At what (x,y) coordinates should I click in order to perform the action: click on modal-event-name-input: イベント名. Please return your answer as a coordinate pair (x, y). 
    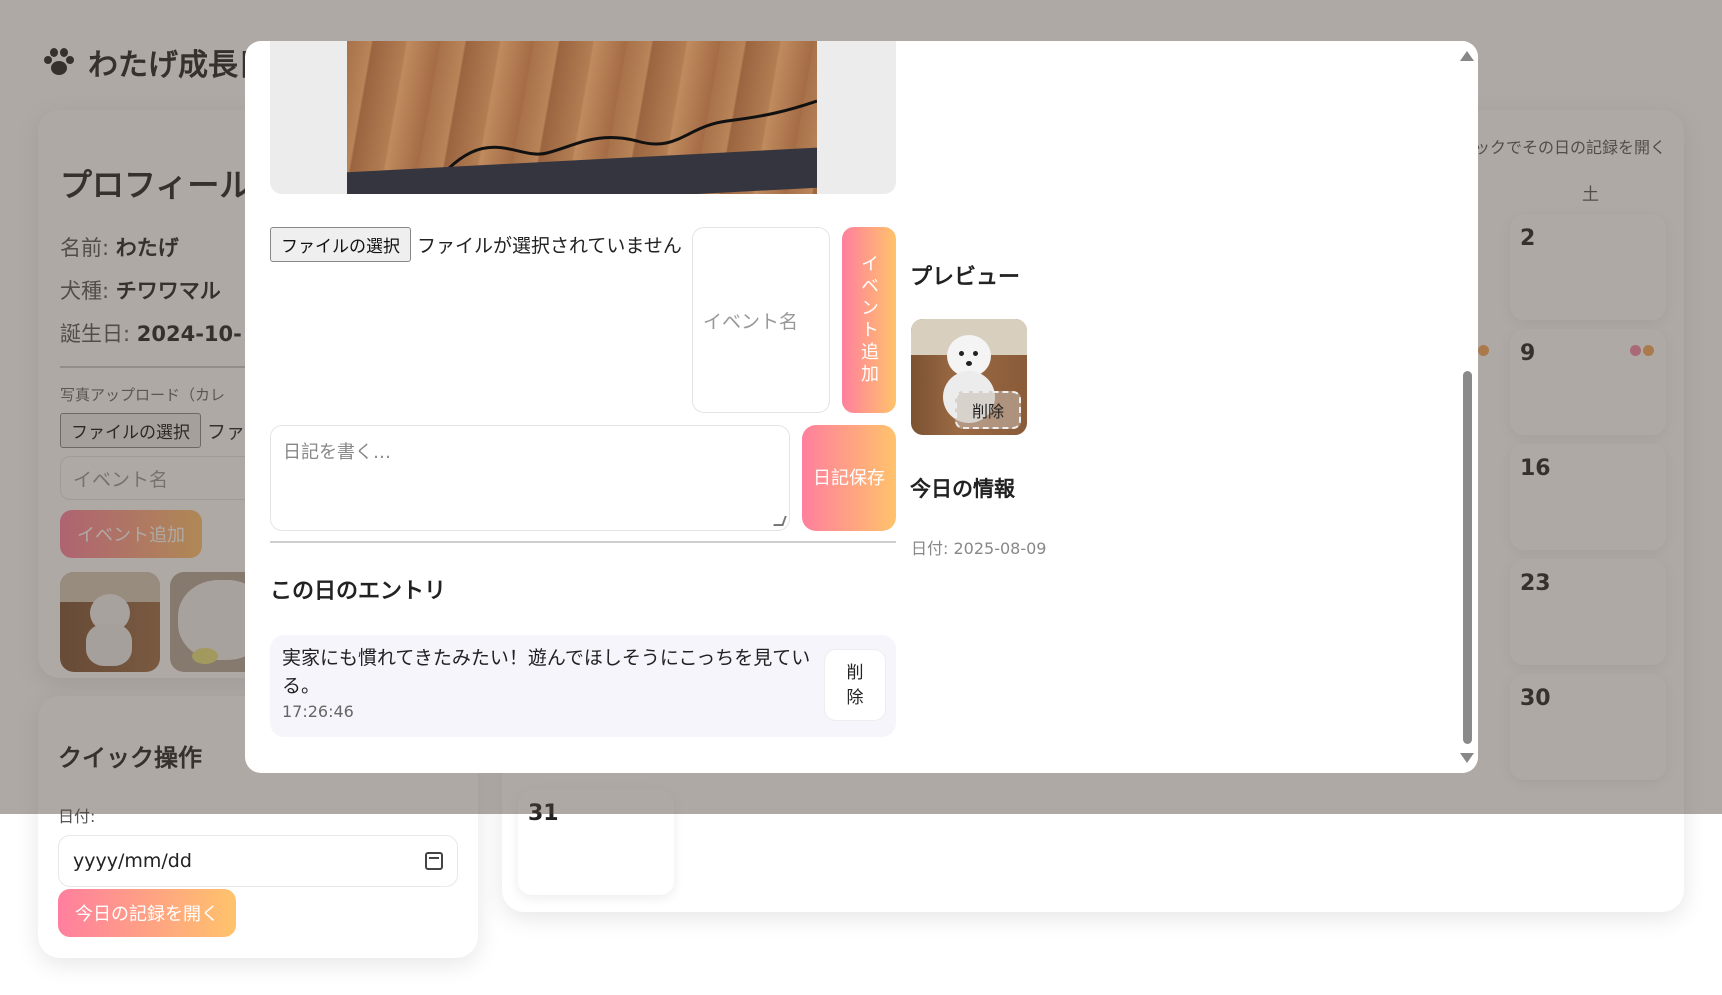
    Looking at the image, I should click on (761, 320).